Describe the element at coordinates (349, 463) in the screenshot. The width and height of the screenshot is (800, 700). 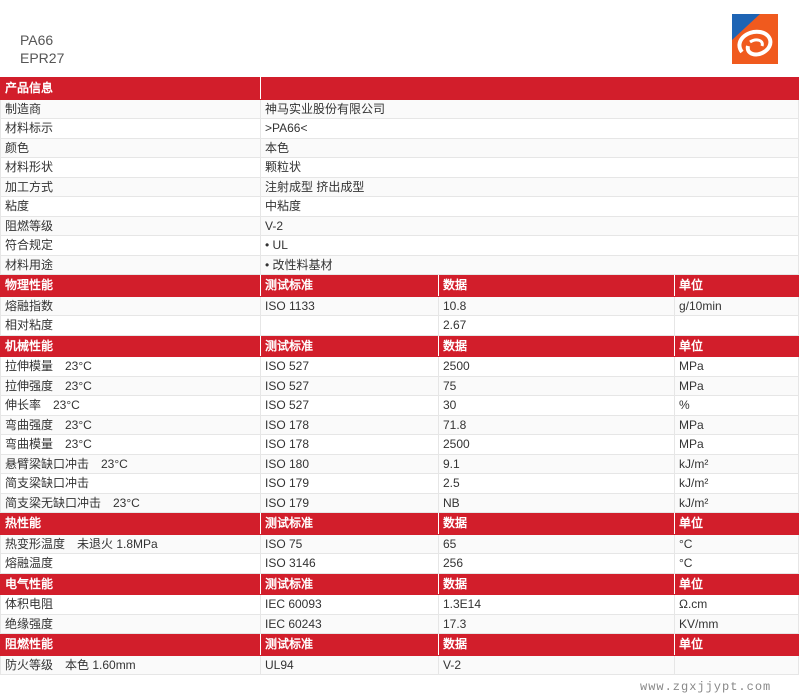
I see `test-standard: ISO 180` at that location.